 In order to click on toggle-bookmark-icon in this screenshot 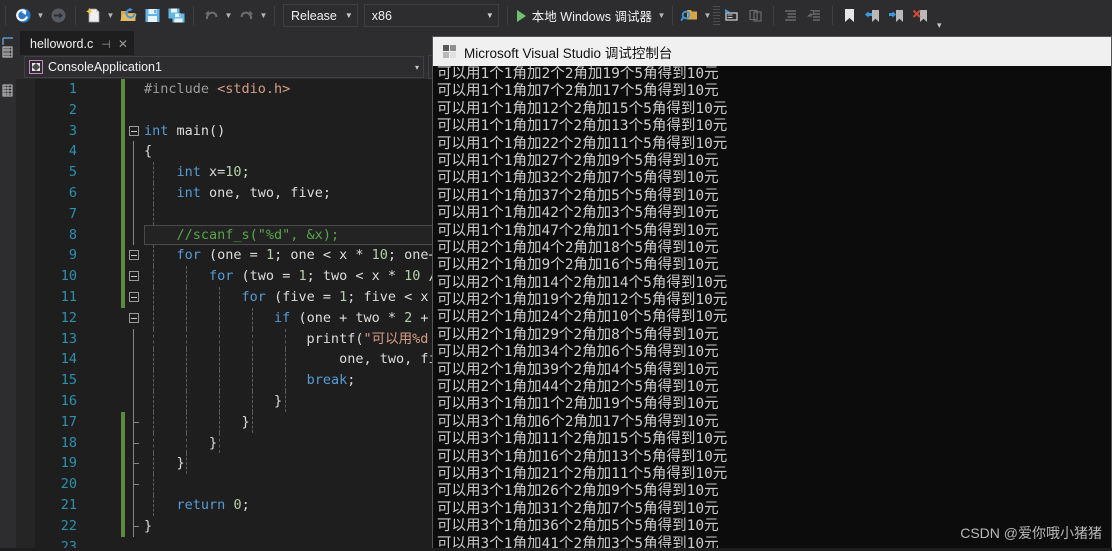, I will do `click(850, 16)`.